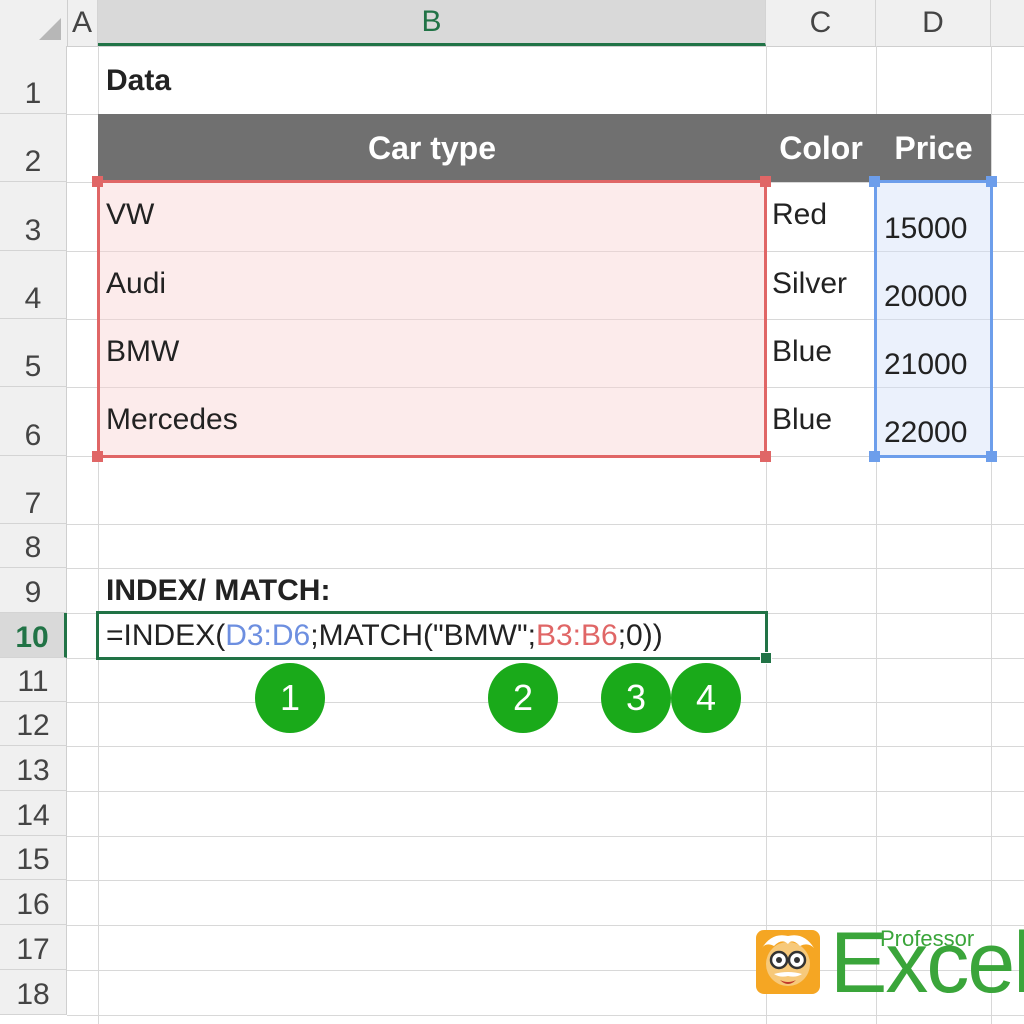  Describe the element at coordinates (802, 420) in the screenshot. I see `cell-c6: Blue` at that location.